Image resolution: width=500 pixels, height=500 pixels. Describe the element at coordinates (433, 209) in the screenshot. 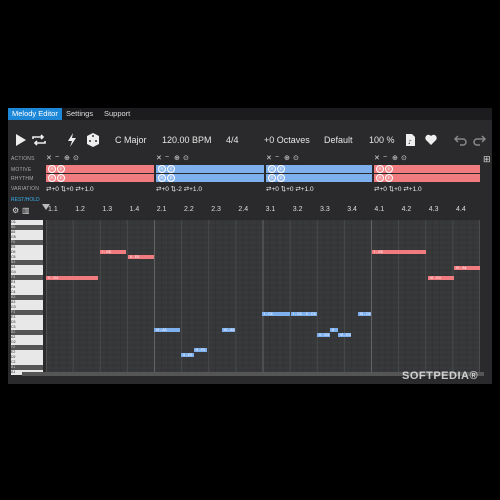

I see `ruler-tick: 4.3` at that location.